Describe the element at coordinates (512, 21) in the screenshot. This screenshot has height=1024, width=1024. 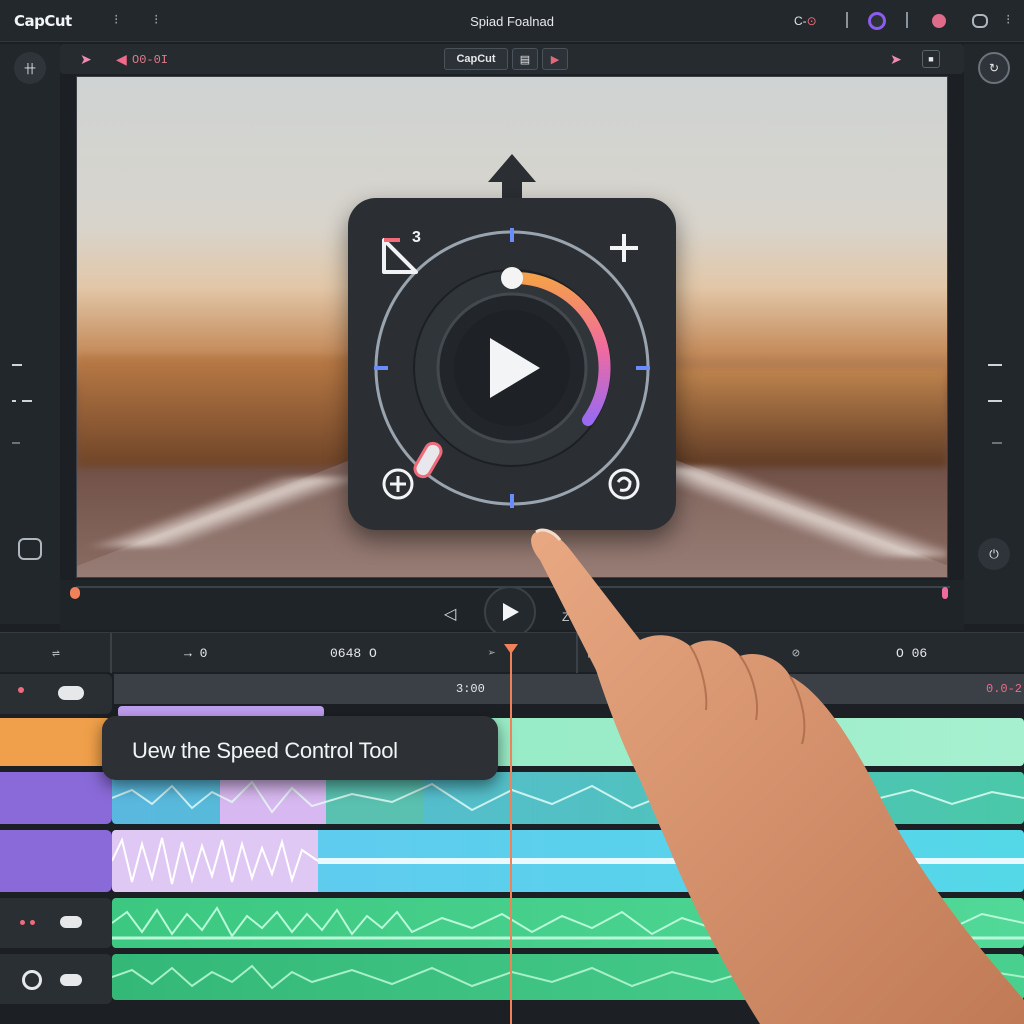
I see `title-bar: CapCut ⁝ ⁝ Spiad Foalnad C-⊙ ⁝` at that location.